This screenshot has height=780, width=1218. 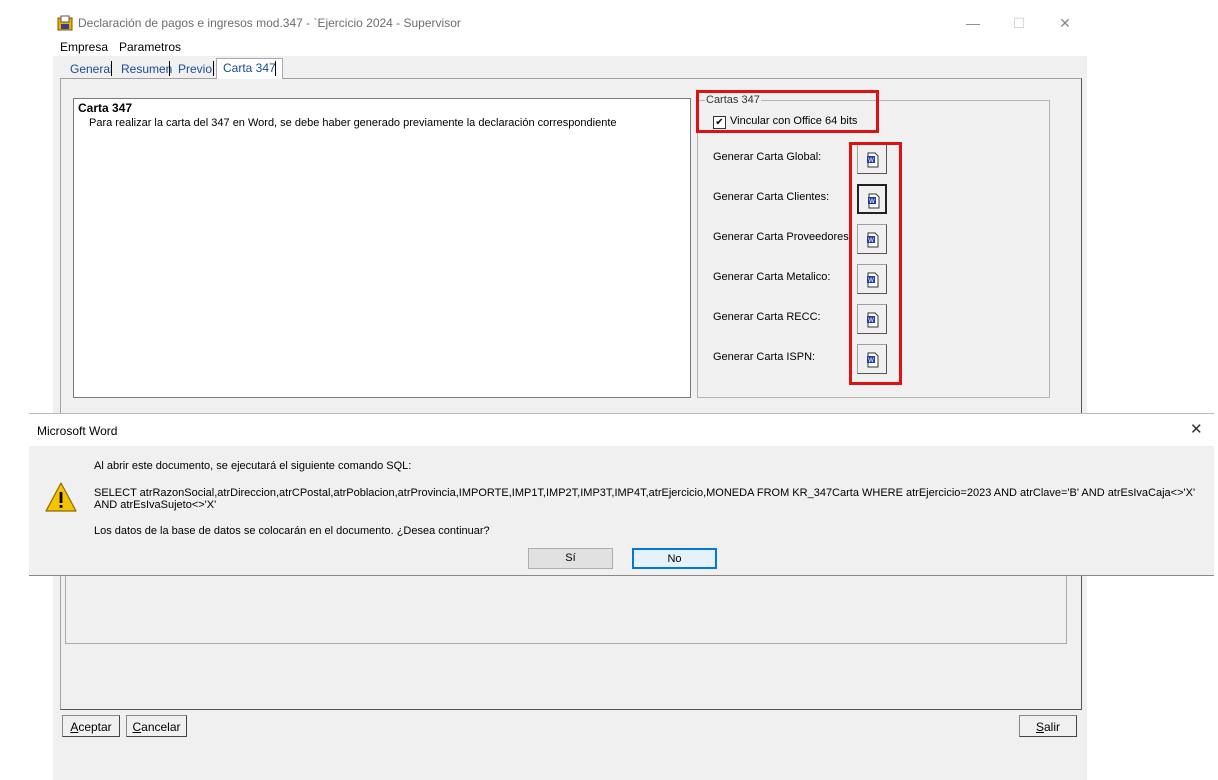 I want to click on aceptar-button: Aceptar, so click(x=91, y=726).